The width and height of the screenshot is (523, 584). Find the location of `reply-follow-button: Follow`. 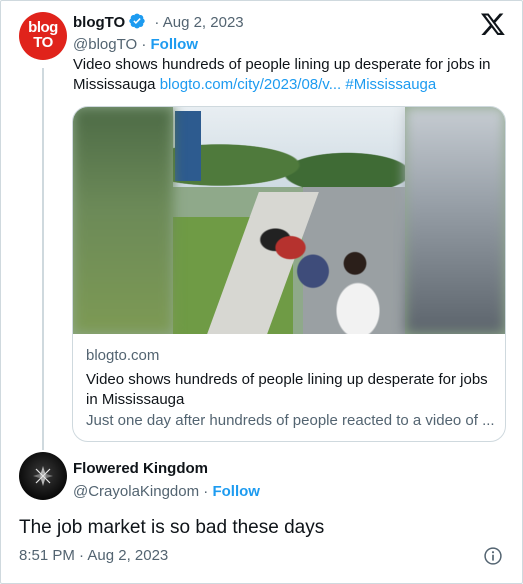

reply-follow-button: Follow is located at coordinates (236, 491).